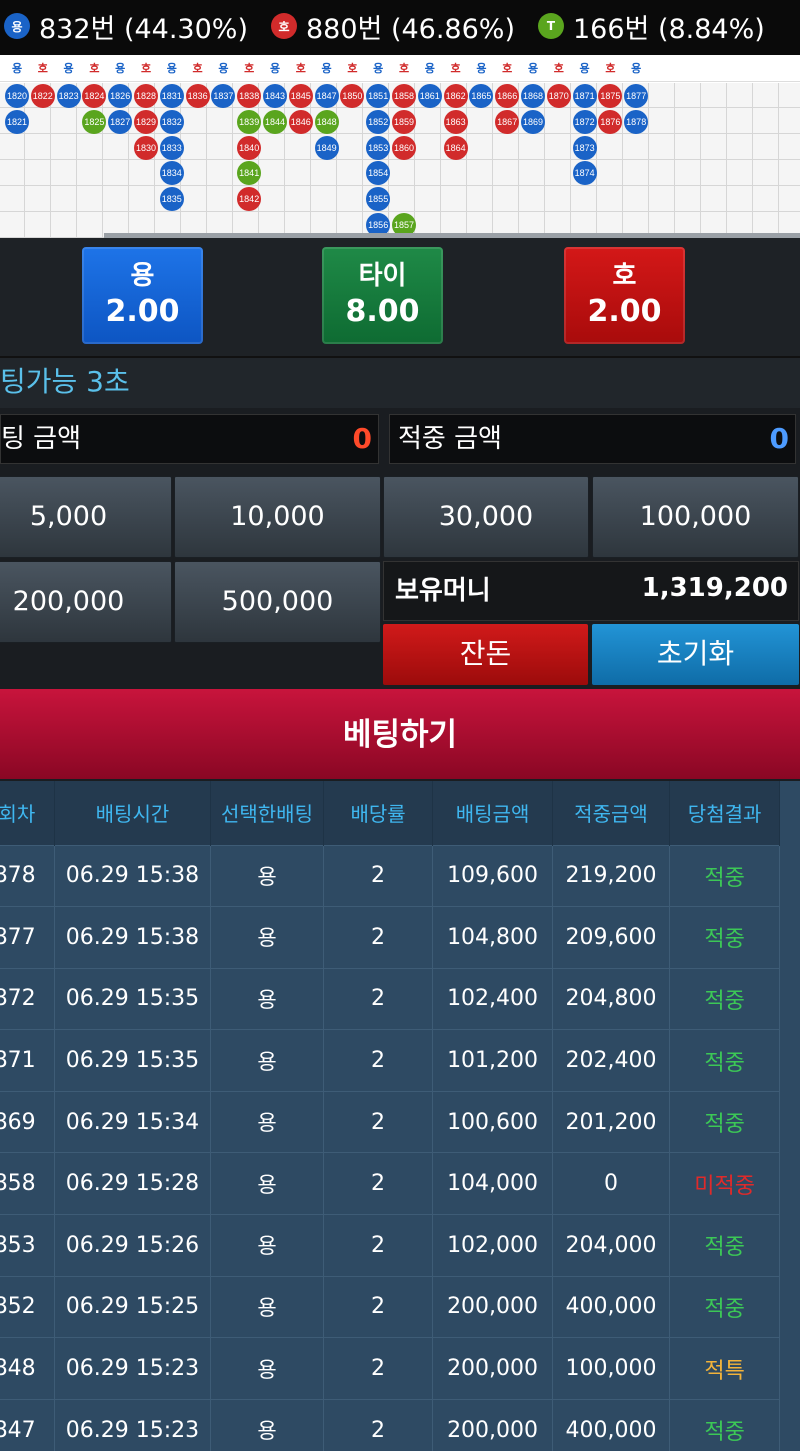 The image size is (800, 1451). I want to click on road-bead: 1872, so click(584, 121).